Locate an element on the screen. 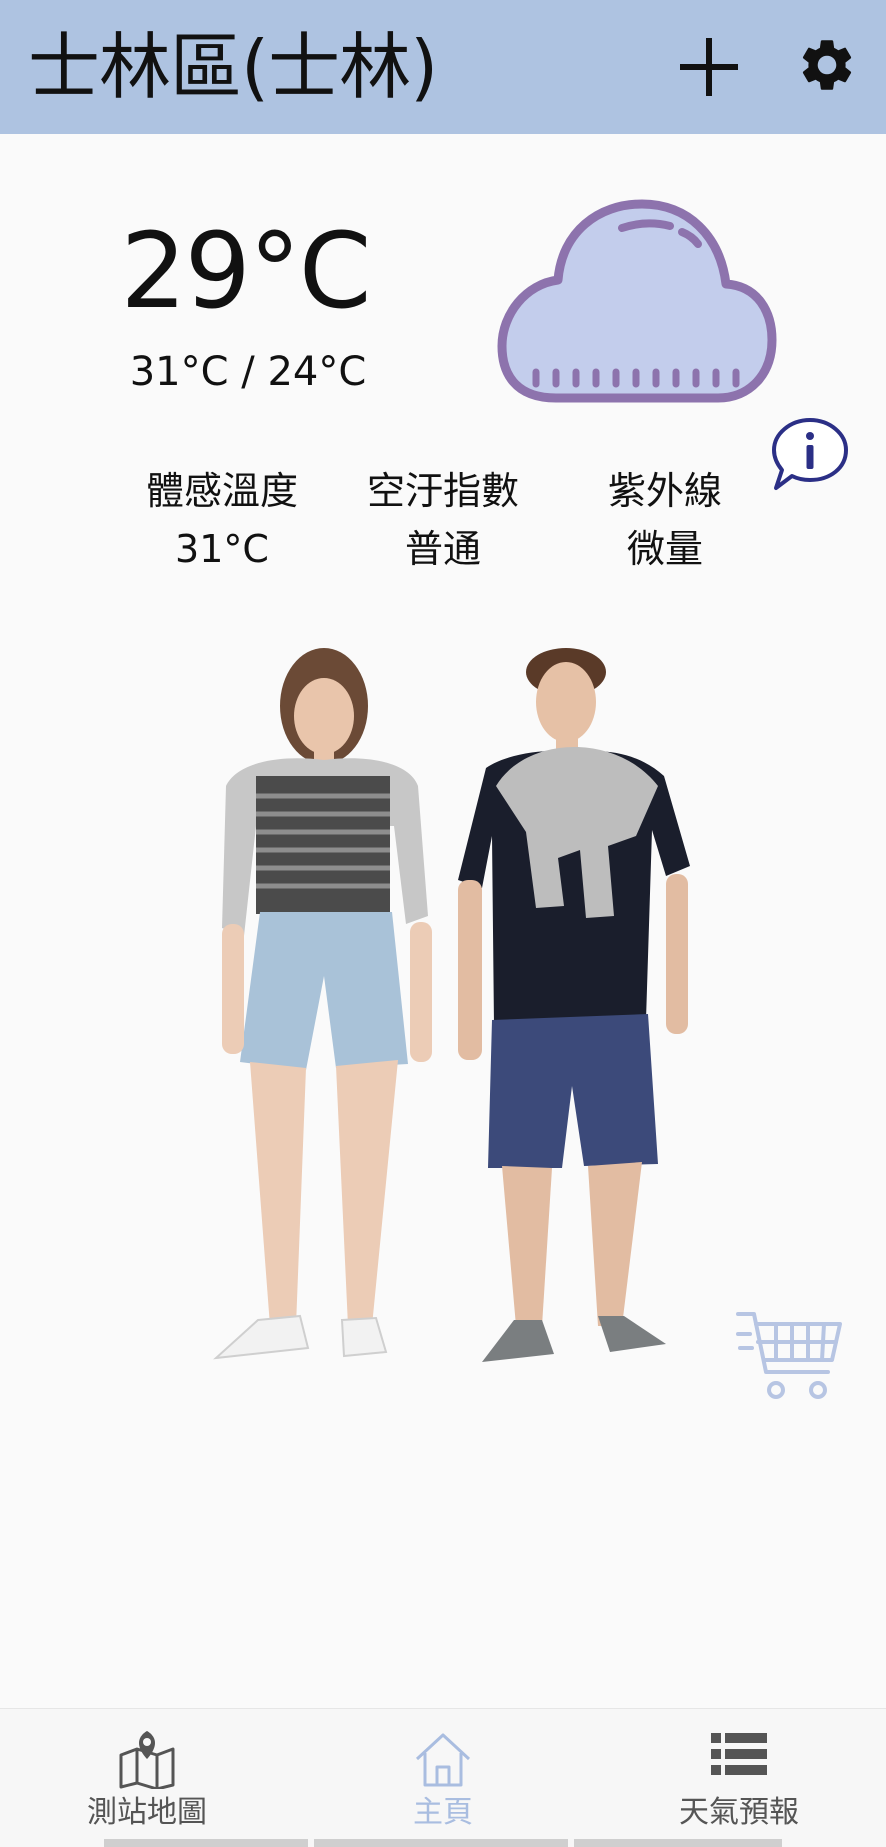 The width and height of the screenshot is (886, 1847). nav-item-station-map: 測站地圖 is located at coordinates (147, 1778).